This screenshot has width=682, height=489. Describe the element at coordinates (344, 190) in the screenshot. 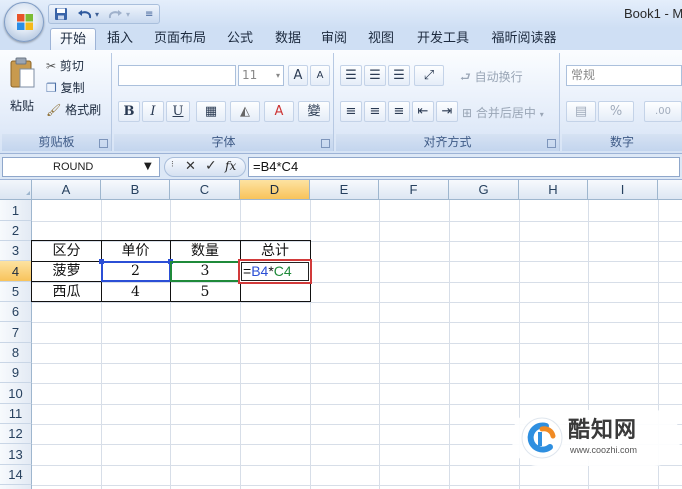

I see `column-header-e: E` at that location.